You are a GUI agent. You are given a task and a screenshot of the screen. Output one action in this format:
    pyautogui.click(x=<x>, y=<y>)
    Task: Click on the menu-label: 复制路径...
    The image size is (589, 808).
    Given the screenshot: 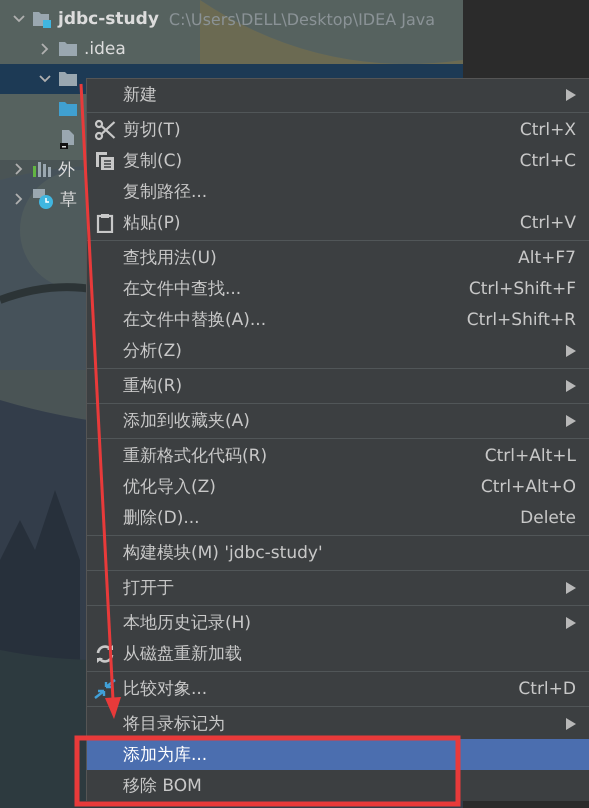 What is the action you would take?
    pyautogui.click(x=165, y=192)
    